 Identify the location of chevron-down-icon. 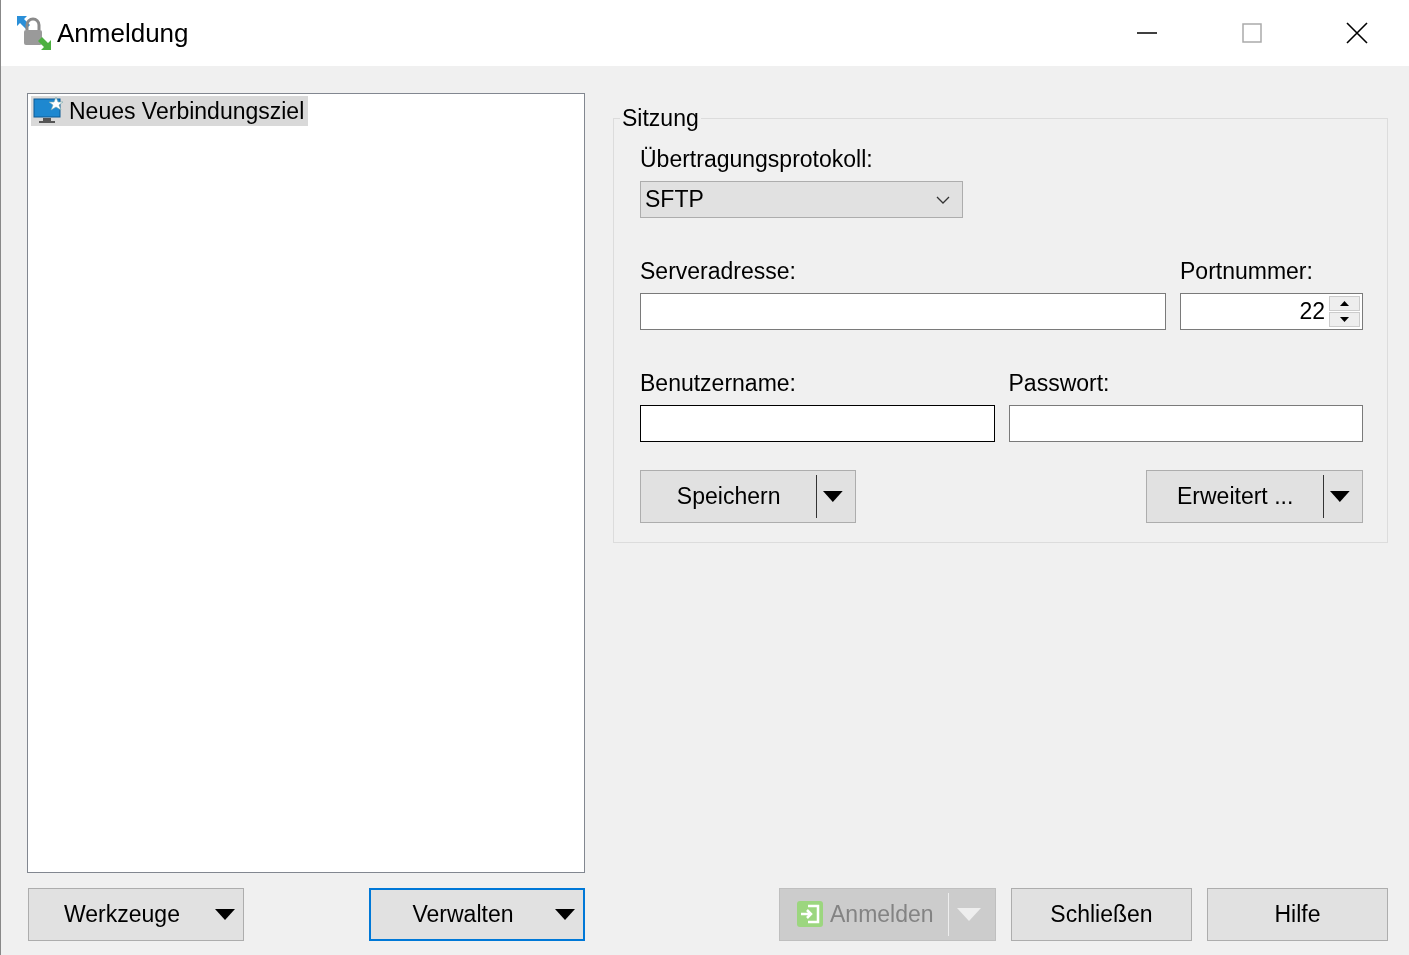
(943, 199).